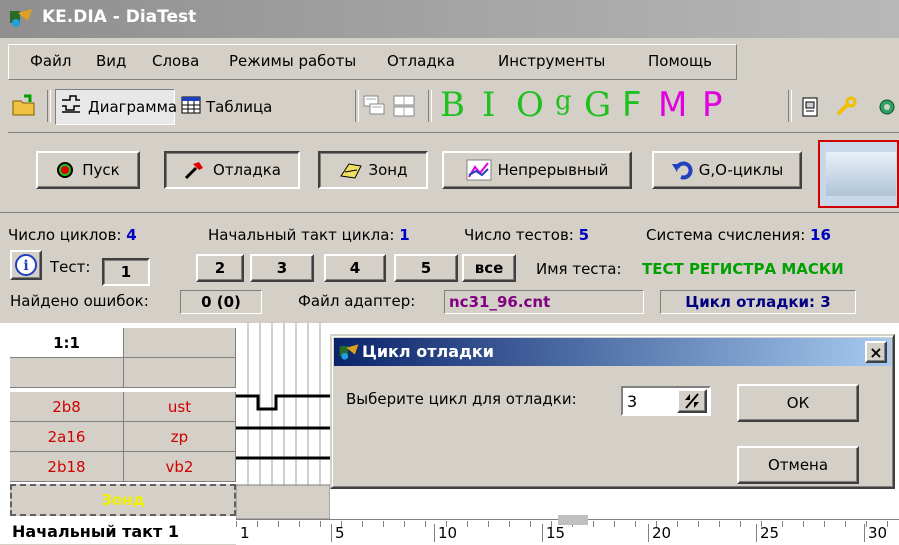 This screenshot has height=545, width=899. What do you see at coordinates (180, 407) in the screenshot?
I see `signal-name-cell: ust` at bounding box center [180, 407].